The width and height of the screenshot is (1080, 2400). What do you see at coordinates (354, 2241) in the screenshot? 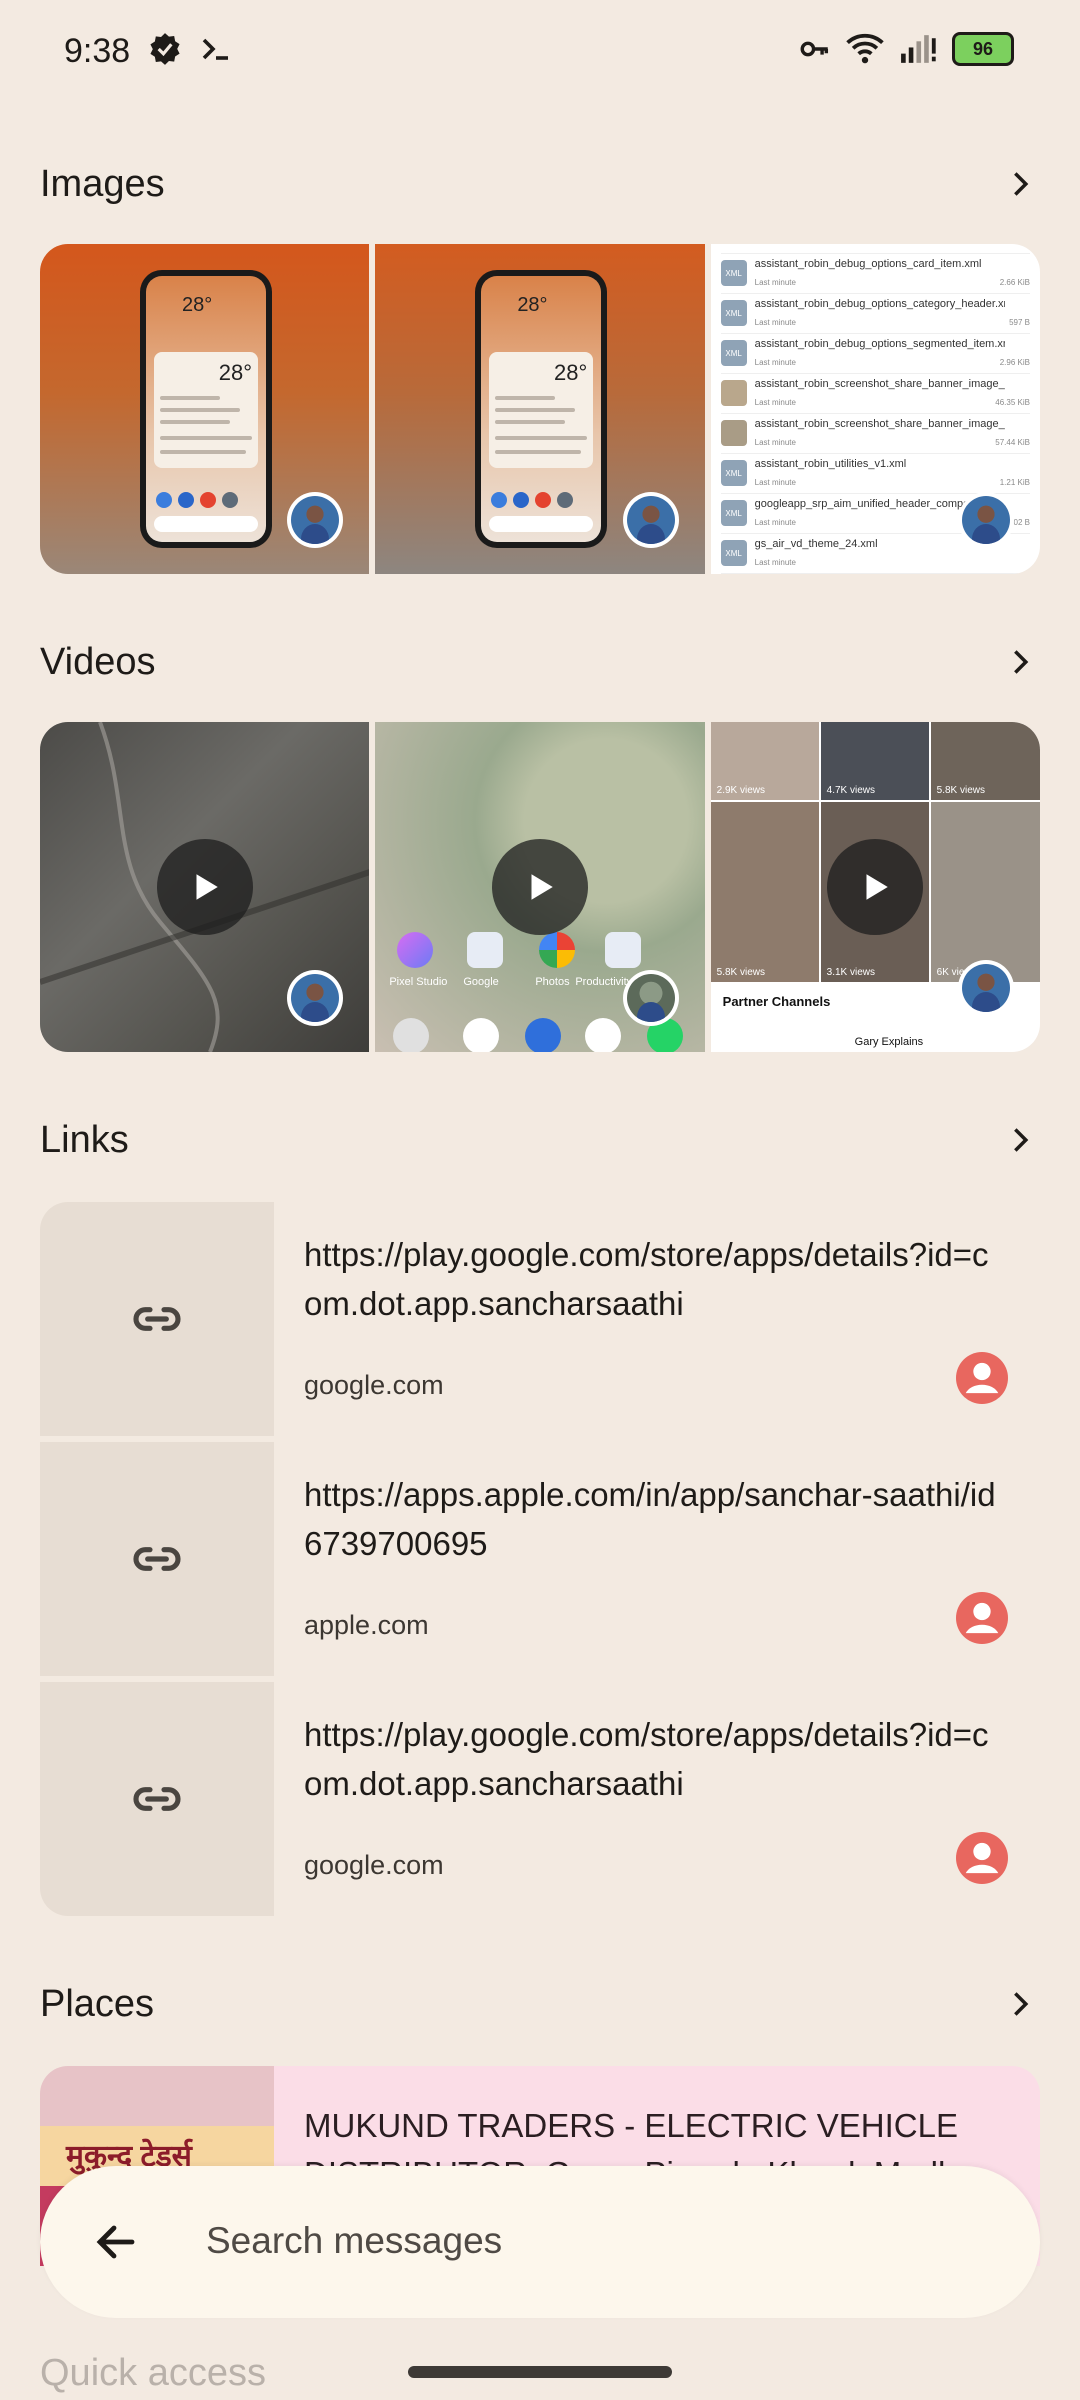
I see `search-input: Search messages` at bounding box center [354, 2241].